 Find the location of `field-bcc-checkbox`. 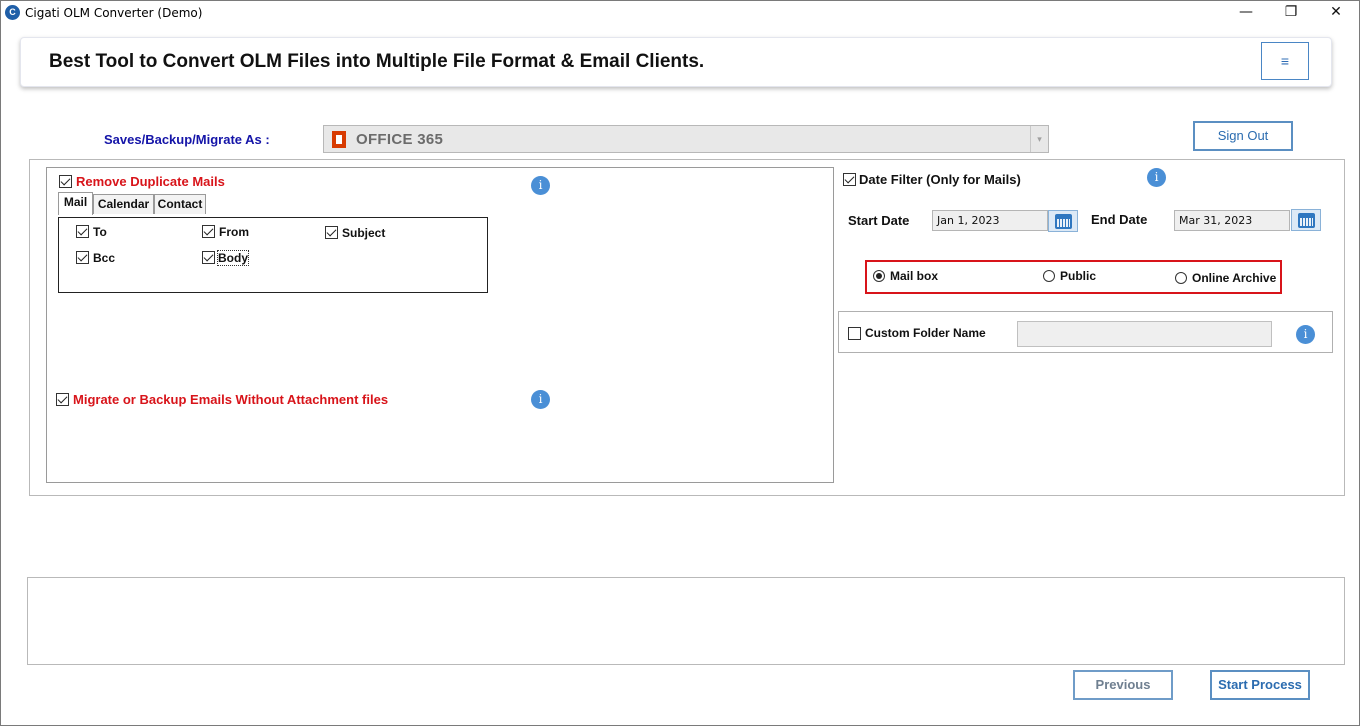

field-bcc-checkbox is located at coordinates (82, 257).